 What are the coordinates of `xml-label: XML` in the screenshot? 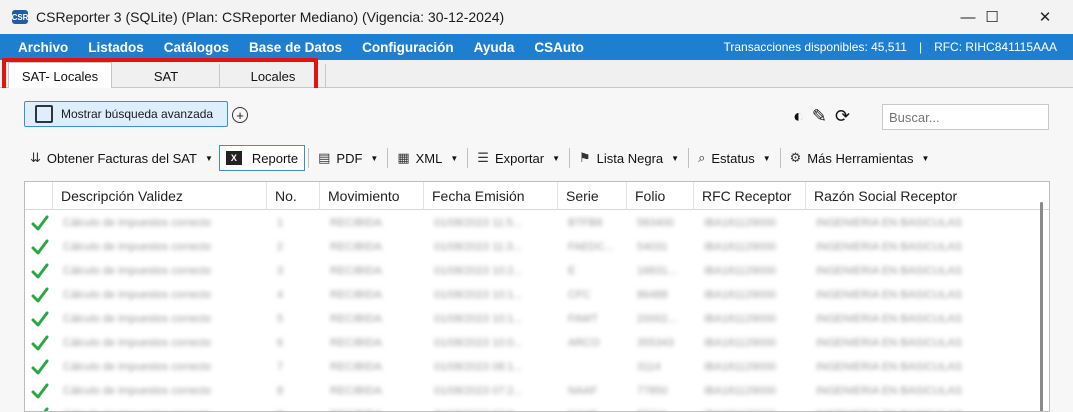 It's located at (429, 158).